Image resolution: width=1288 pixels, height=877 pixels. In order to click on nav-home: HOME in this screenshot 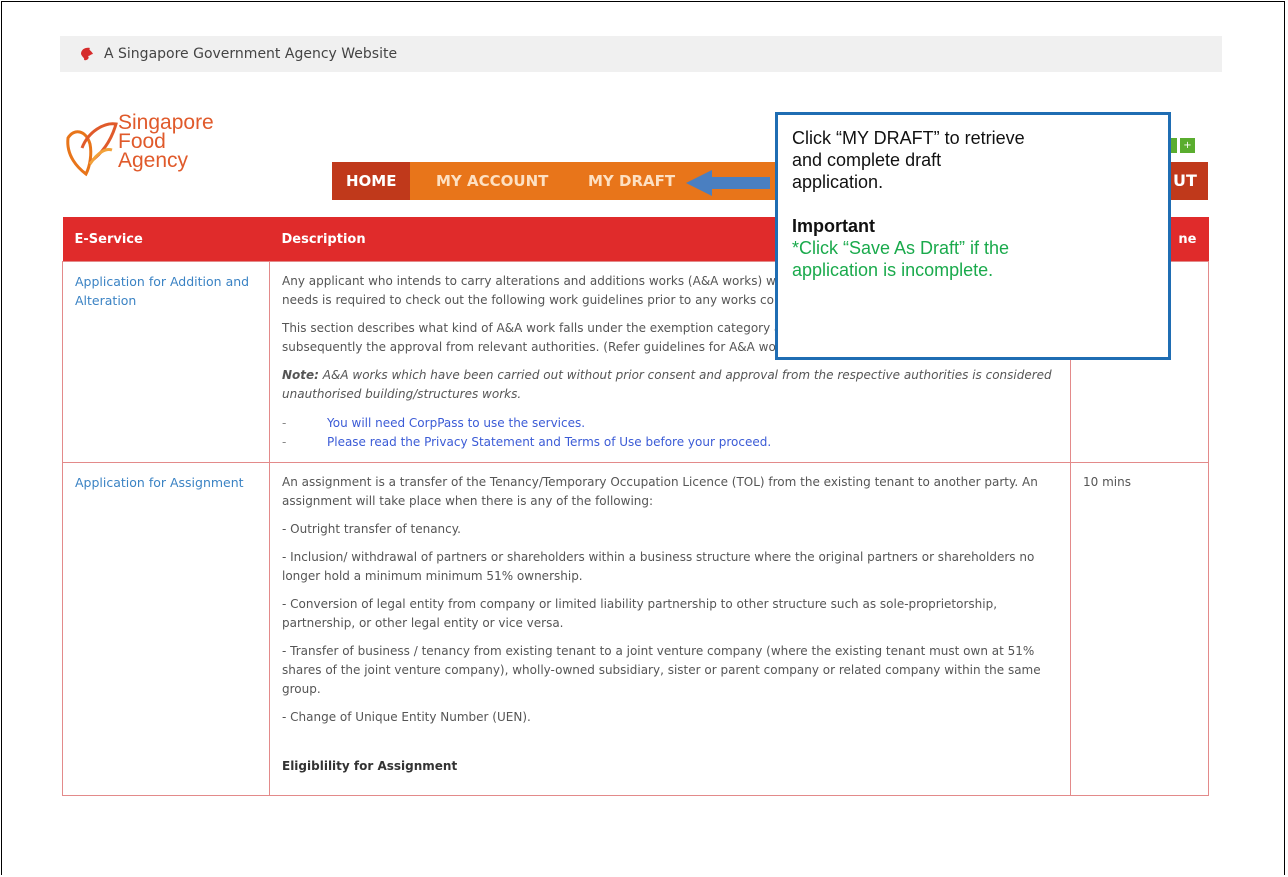, I will do `click(371, 181)`.